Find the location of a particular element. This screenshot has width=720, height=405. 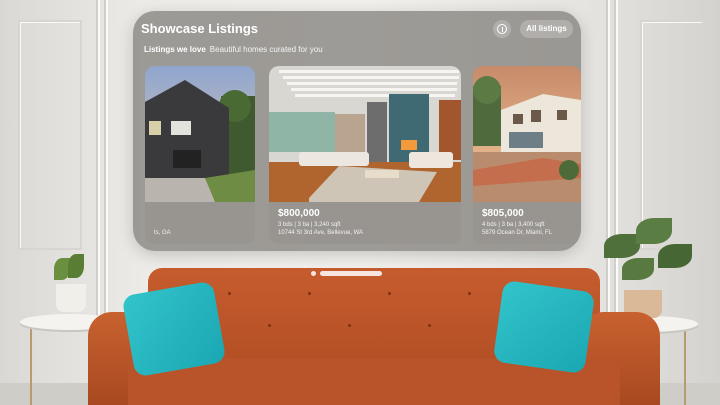

window-title: Showcase Listings is located at coordinates (200, 28).